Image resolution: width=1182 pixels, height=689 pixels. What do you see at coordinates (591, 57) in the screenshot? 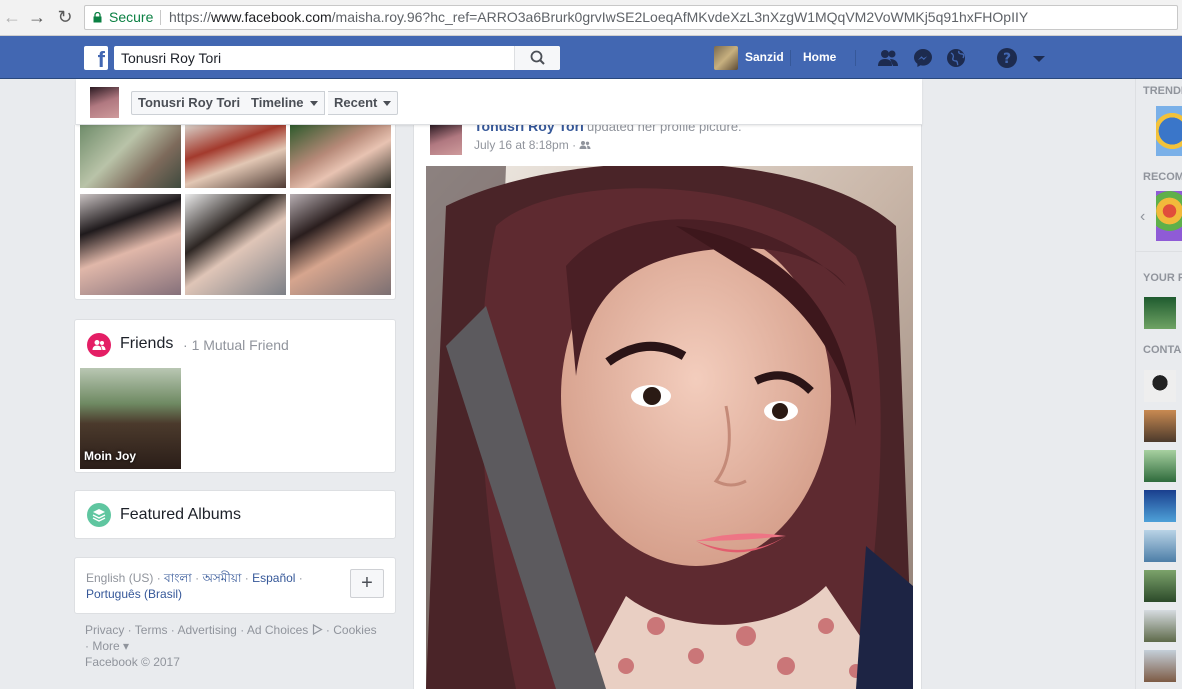
I see `facebook-header: f Sanzid Home ?` at bounding box center [591, 57].